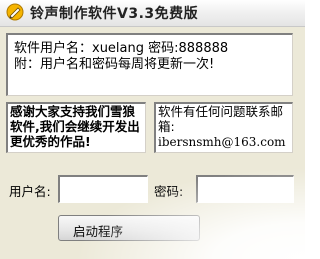 Image resolution: width=320 pixels, height=259 pixels. What do you see at coordinates (103, 189) in the screenshot?
I see `username-input` at bounding box center [103, 189].